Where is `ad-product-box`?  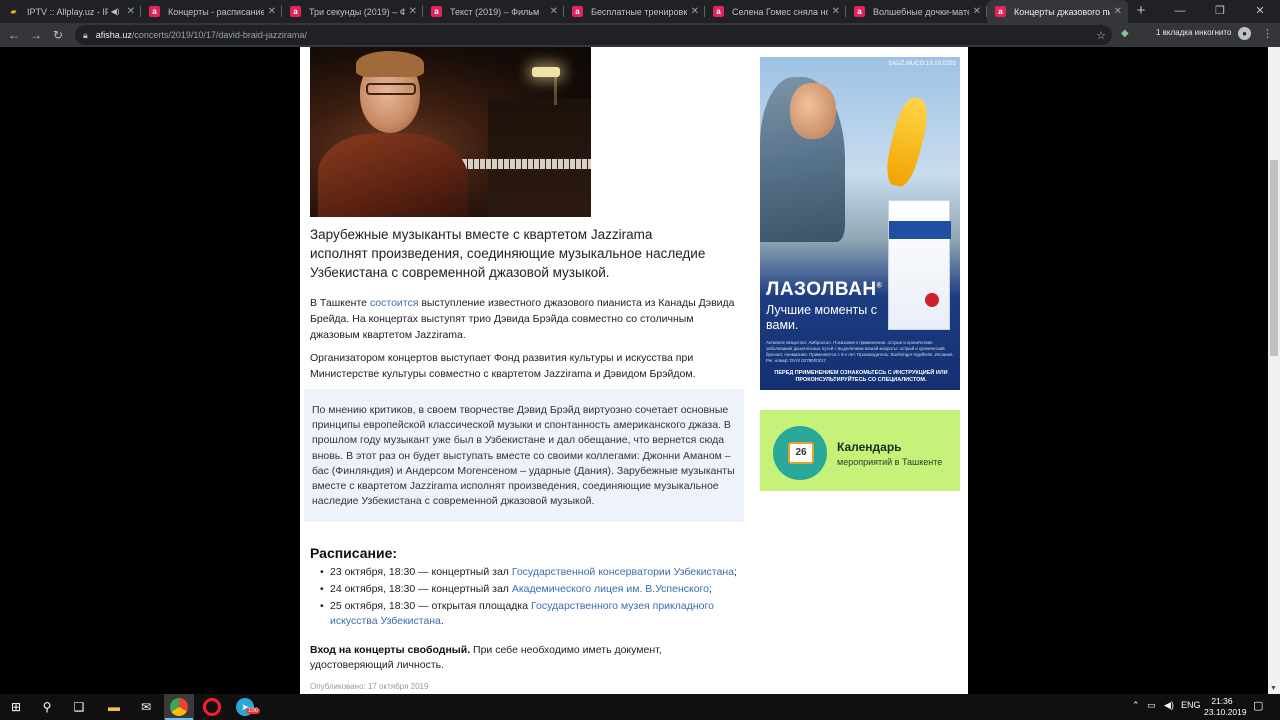
ad-product-box is located at coordinates (919, 265).